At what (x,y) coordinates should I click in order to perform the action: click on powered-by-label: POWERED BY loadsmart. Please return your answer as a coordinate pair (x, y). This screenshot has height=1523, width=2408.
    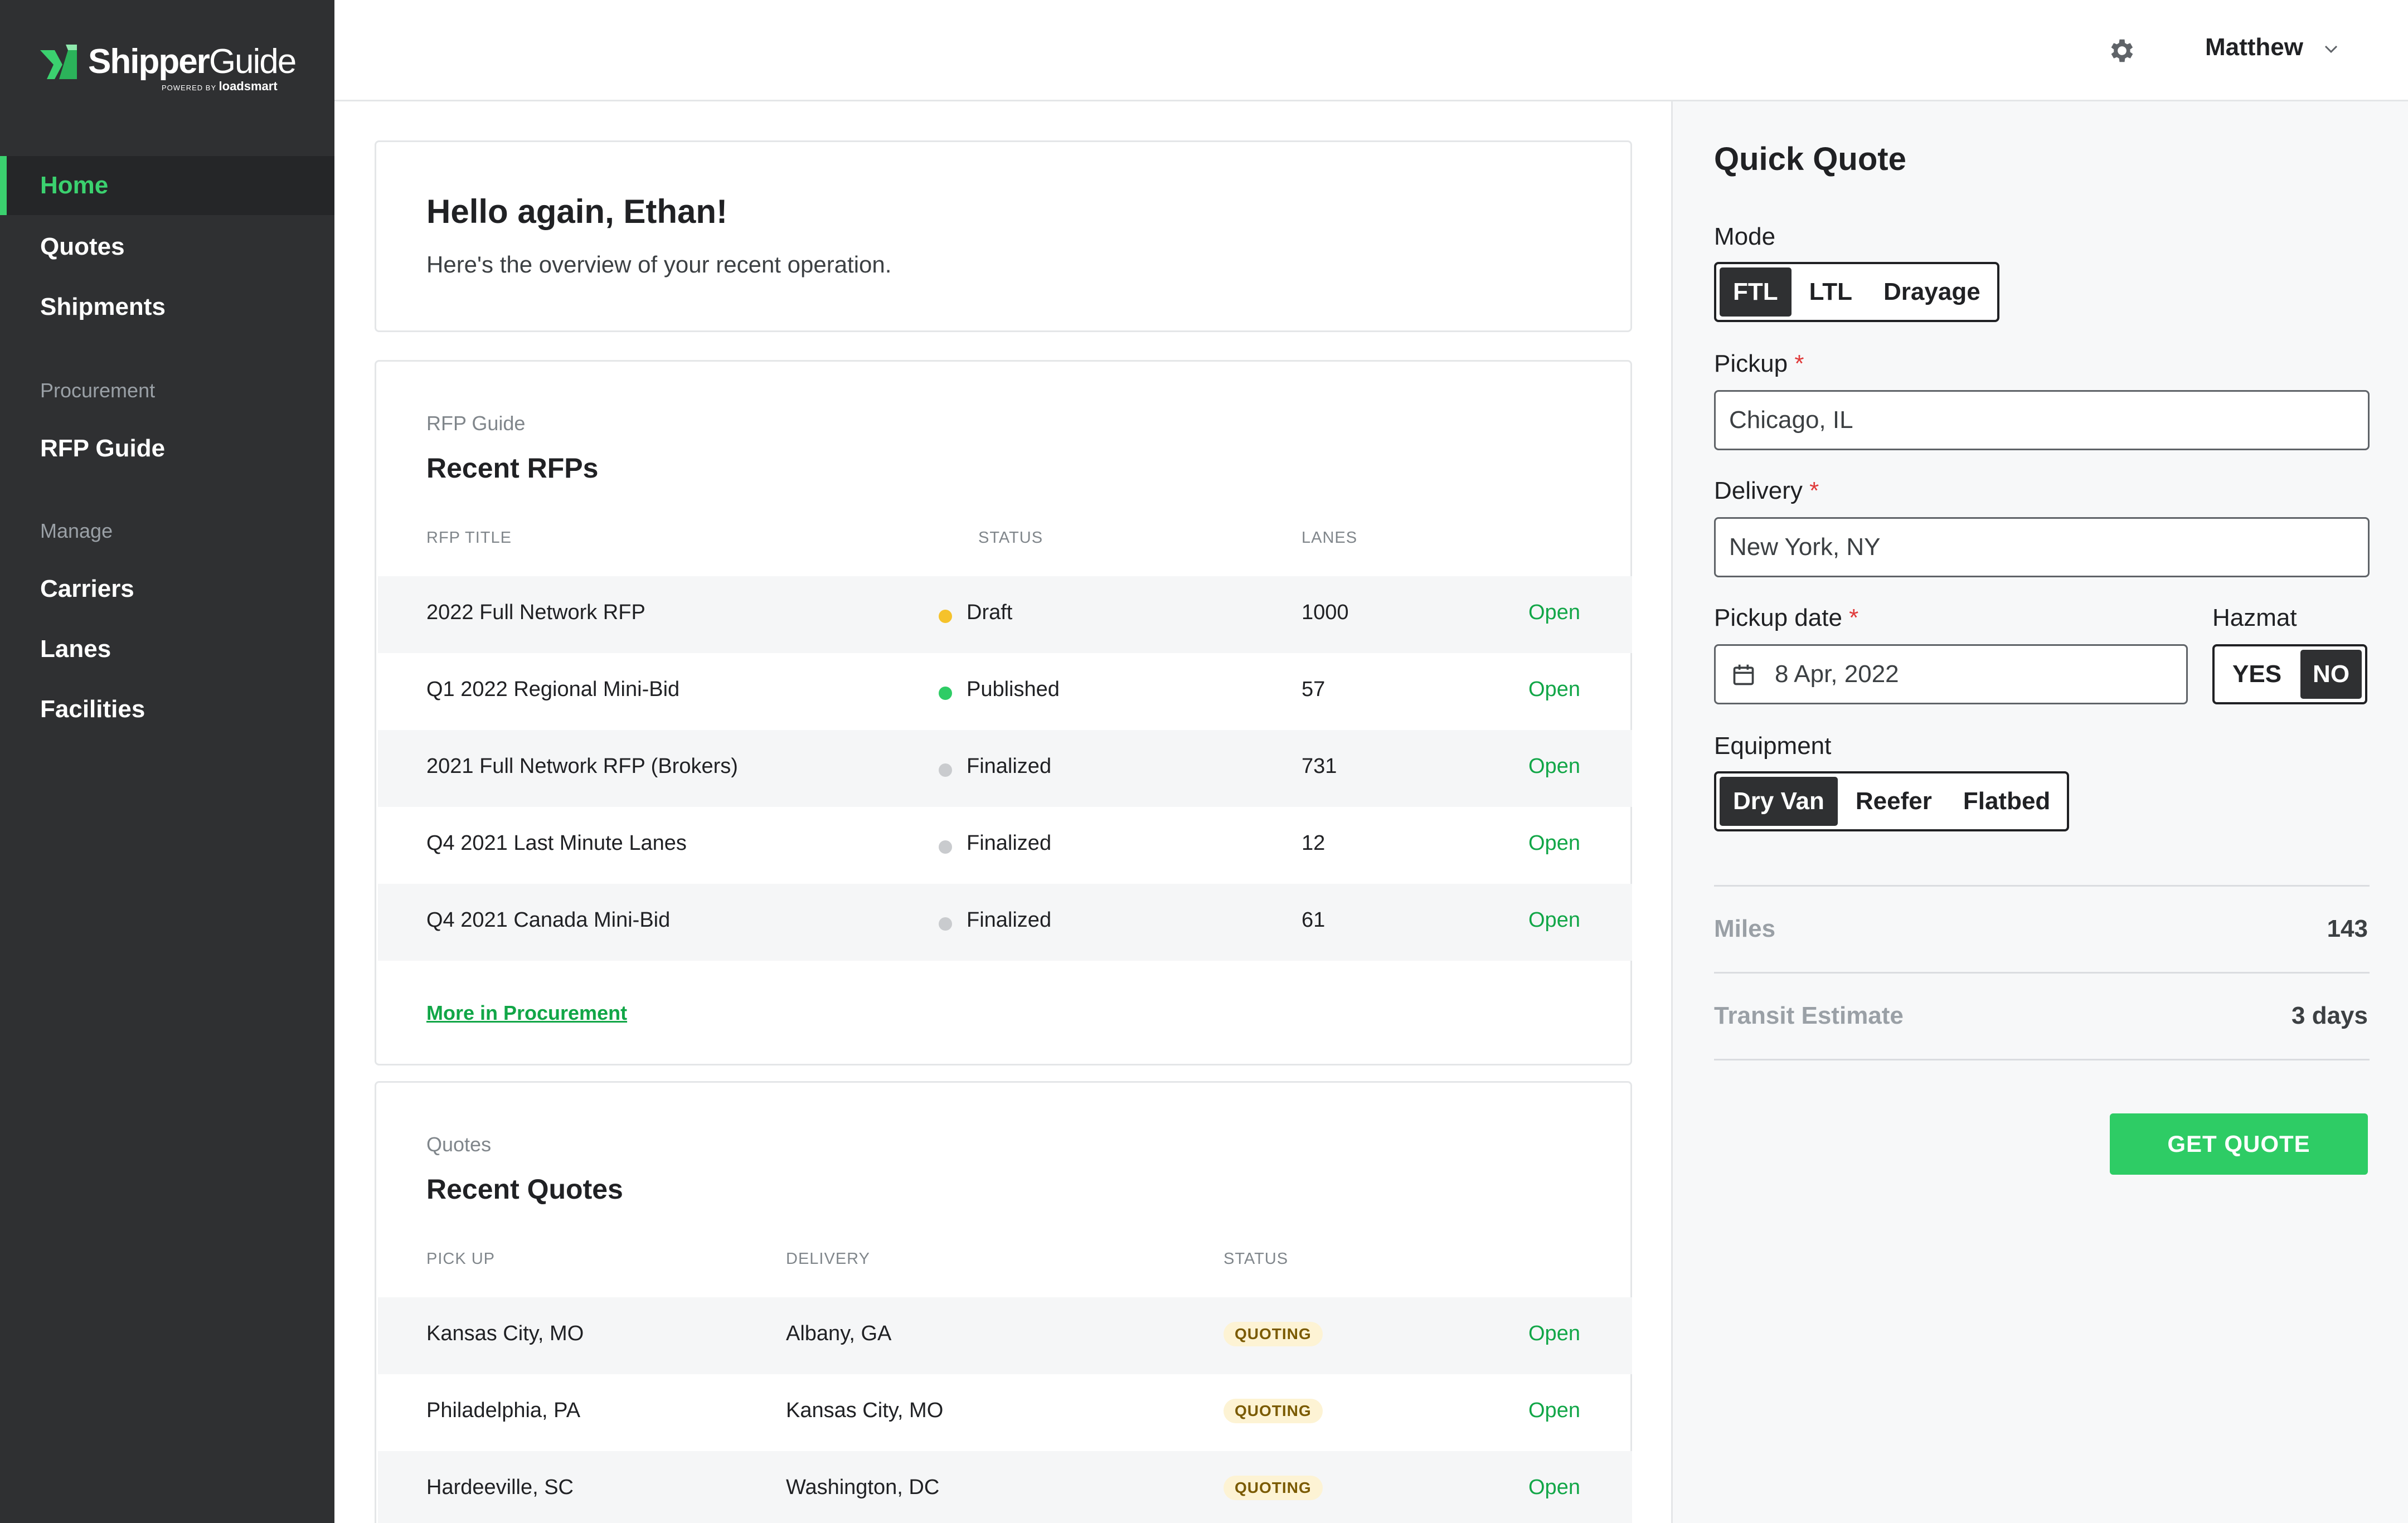
    Looking at the image, I should click on (220, 86).